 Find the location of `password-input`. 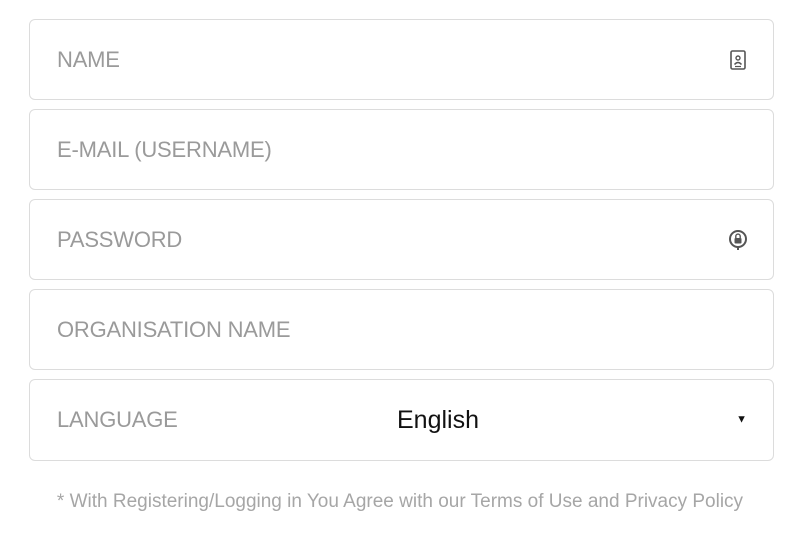

password-input is located at coordinates (401, 239).